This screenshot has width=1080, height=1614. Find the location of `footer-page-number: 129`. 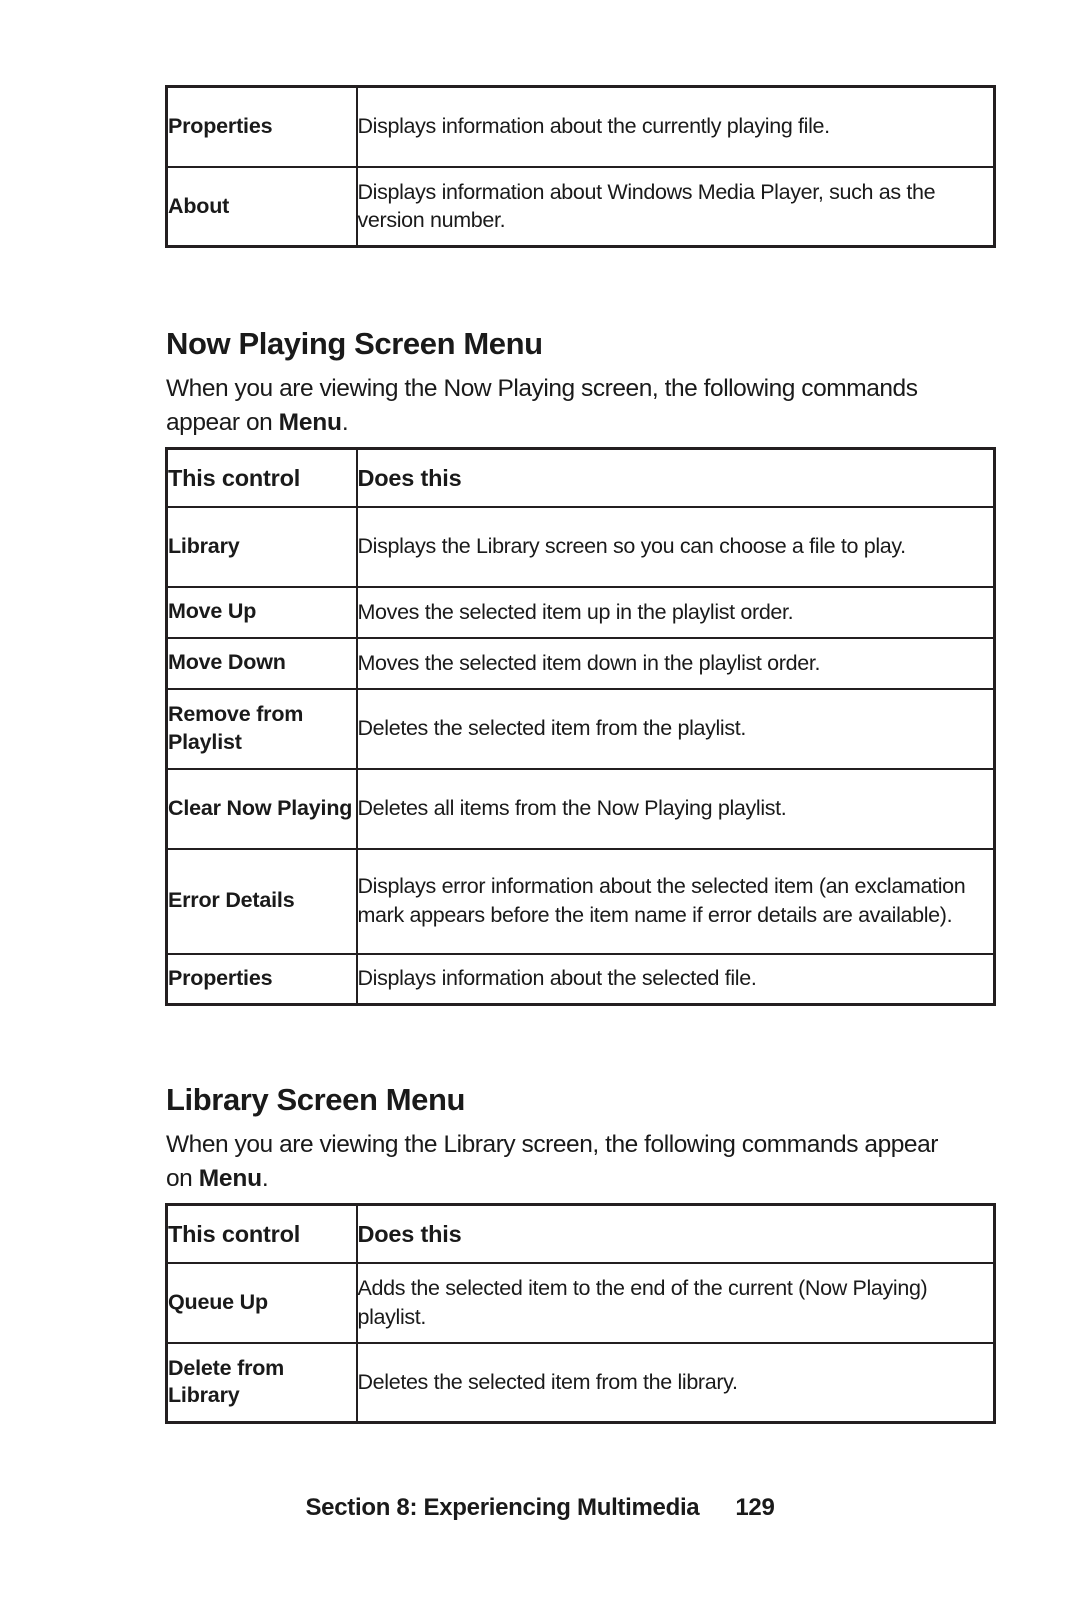

footer-page-number: 129 is located at coordinates (755, 1507).